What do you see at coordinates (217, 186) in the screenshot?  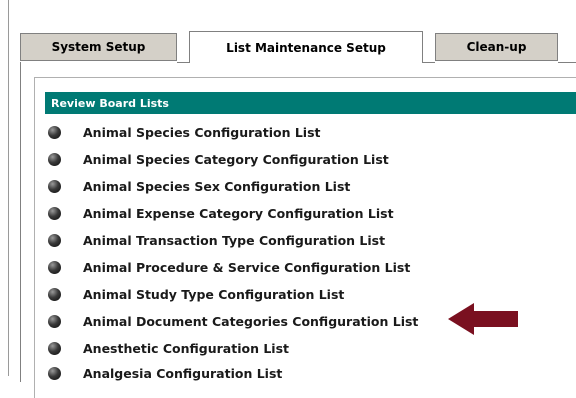 I see `list-item-label: Animal Species Sex Configuration List` at bounding box center [217, 186].